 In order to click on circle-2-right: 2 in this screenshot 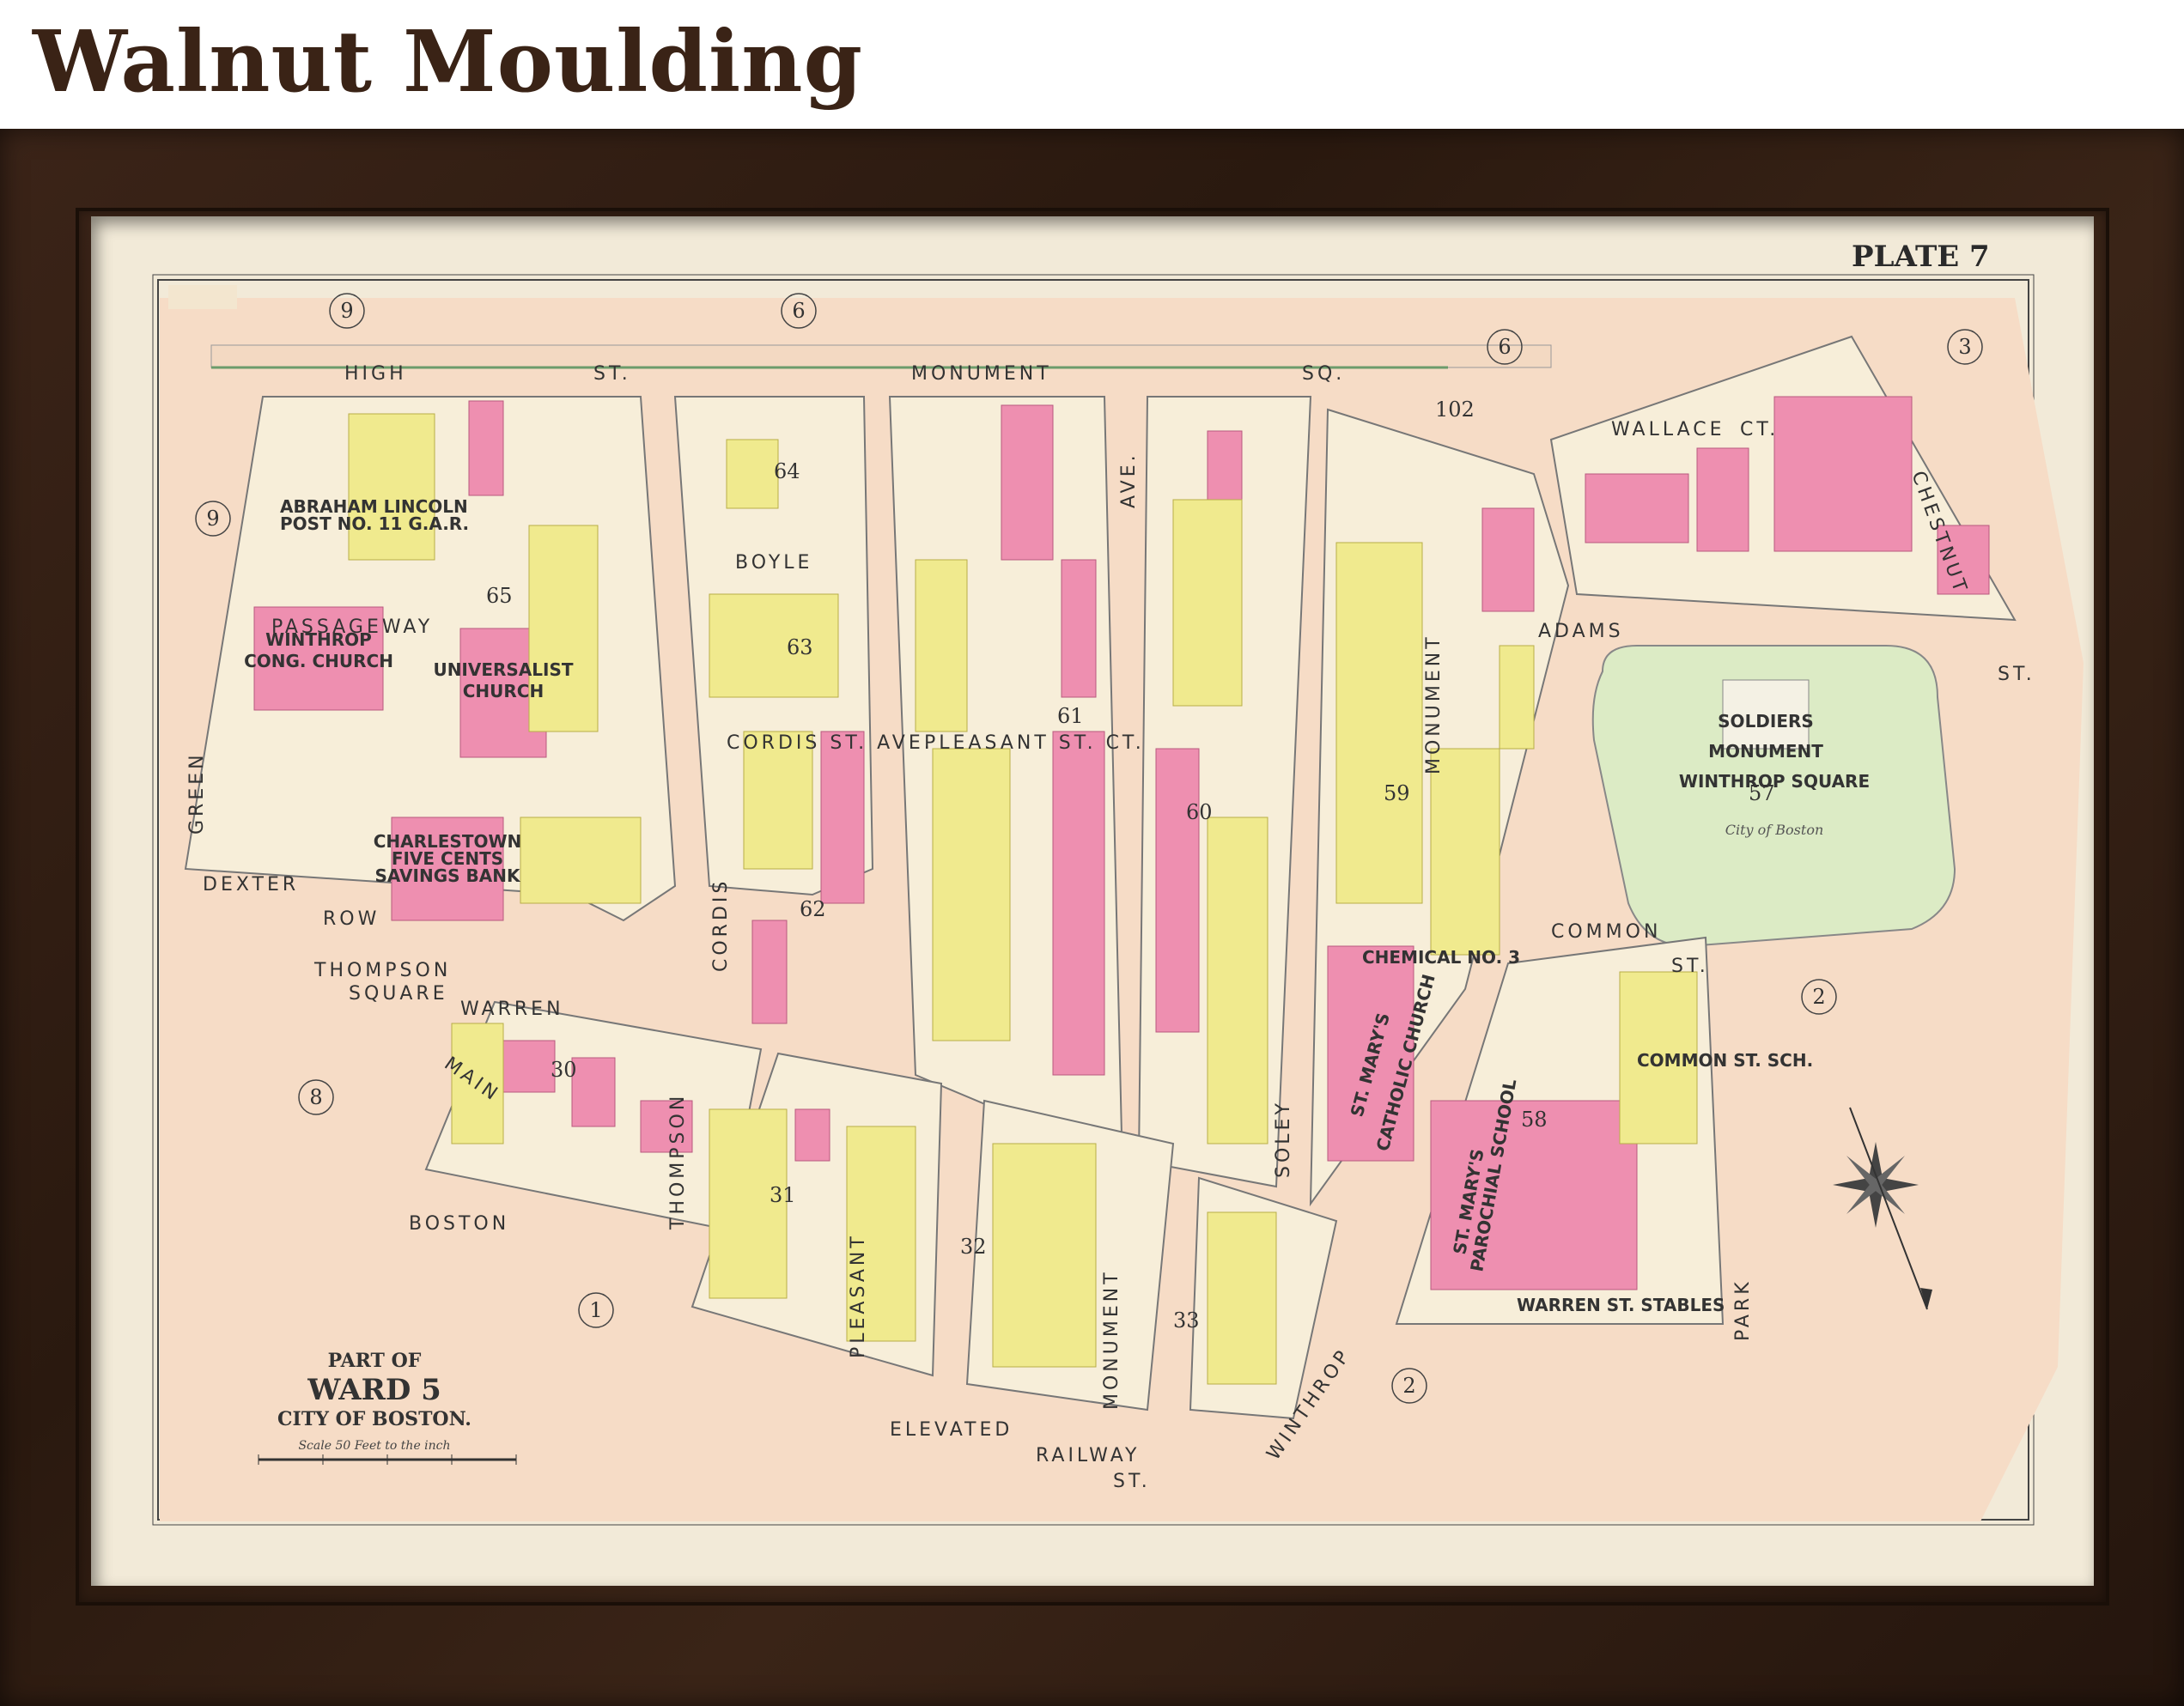, I will do `click(1819, 997)`.